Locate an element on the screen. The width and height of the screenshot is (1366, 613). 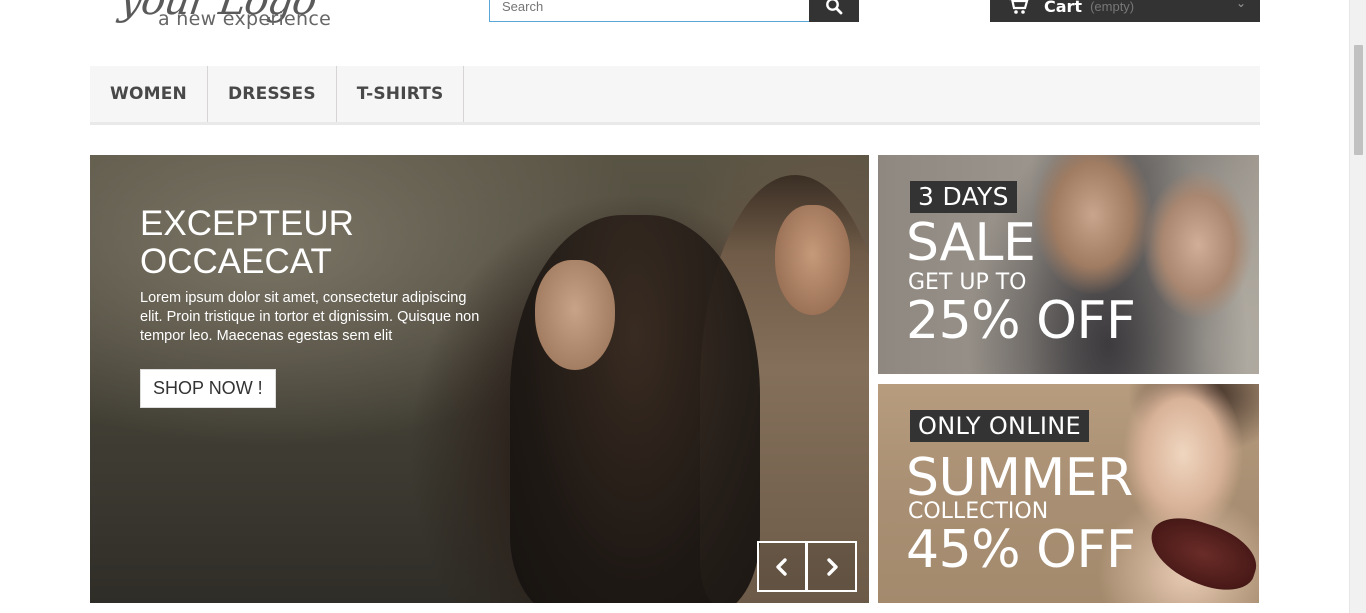
promo-banner-summer: ONLY ONLINE SUMMER COLLECTION 45% OFF is located at coordinates (1068, 493).